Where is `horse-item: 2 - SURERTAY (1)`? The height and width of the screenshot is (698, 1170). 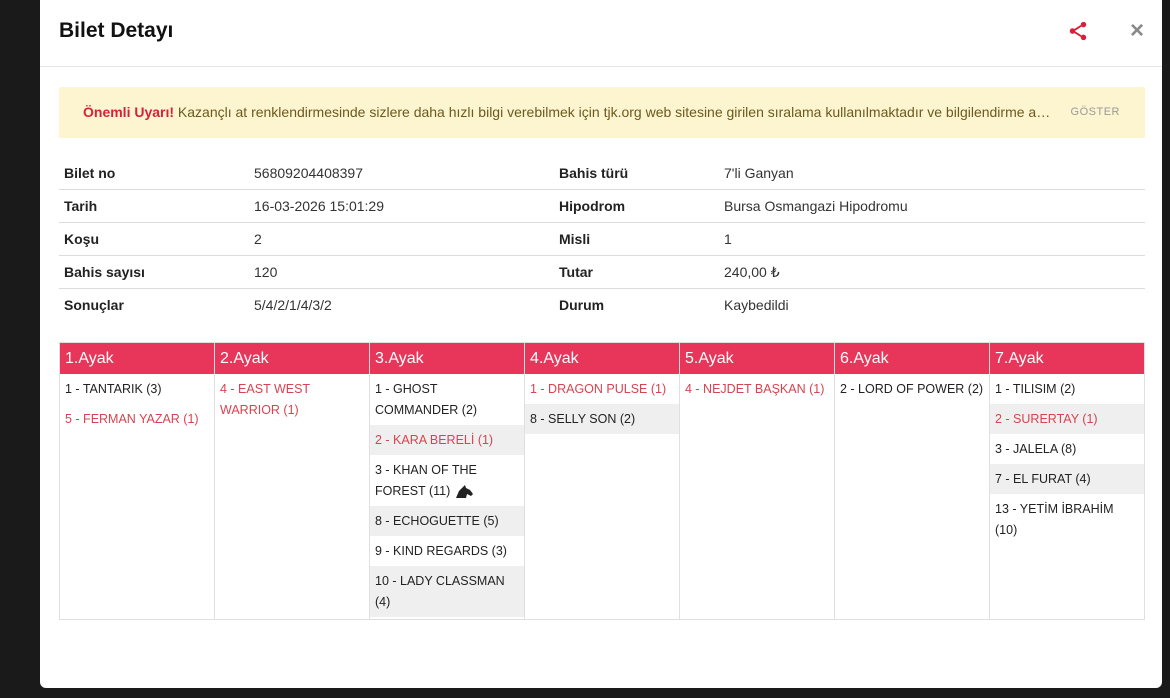 horse-item: 2 - SURERTAY (1) is located at coordinates (1067, 419).